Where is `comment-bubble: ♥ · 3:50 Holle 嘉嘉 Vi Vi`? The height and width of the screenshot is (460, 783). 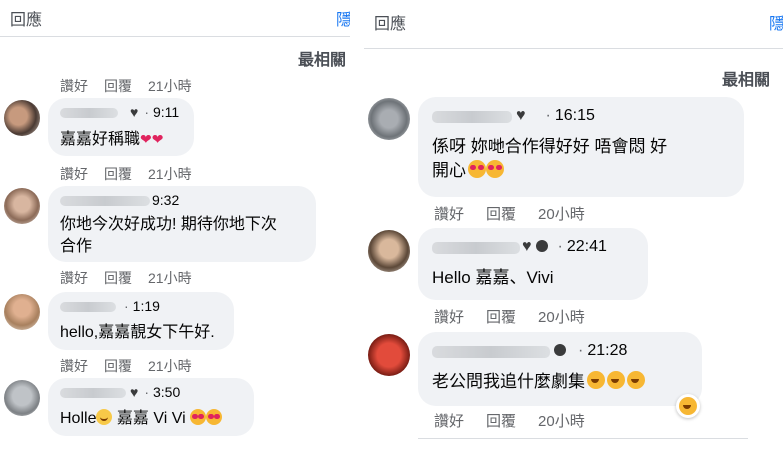
comment-bubble: ♥ · 3:50 Holle 嘉嘉 Vi Vi is located at coordinates (151, 407).